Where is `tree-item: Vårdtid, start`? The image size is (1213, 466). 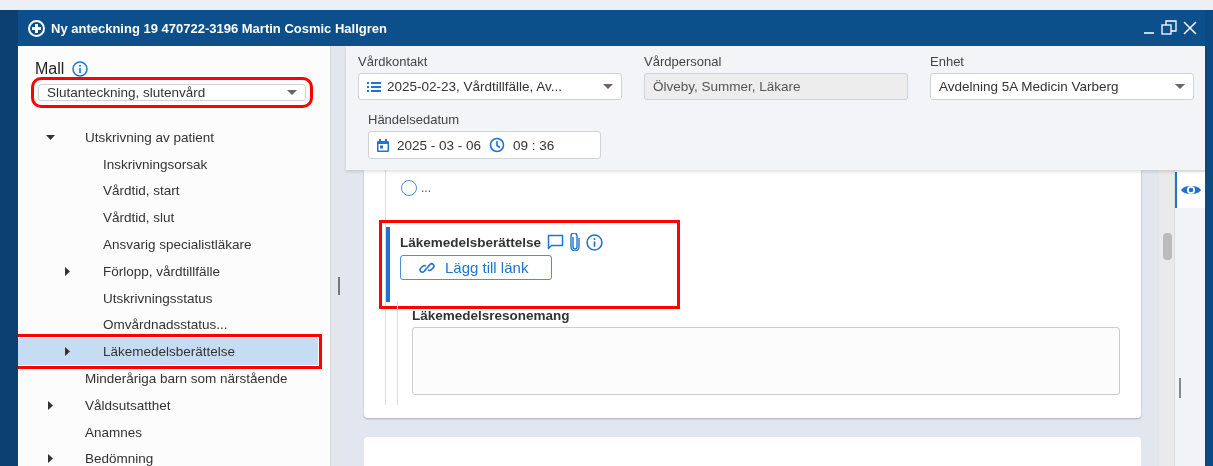
tree-item: Vårdtid, start is located at coordinates (174, 191).